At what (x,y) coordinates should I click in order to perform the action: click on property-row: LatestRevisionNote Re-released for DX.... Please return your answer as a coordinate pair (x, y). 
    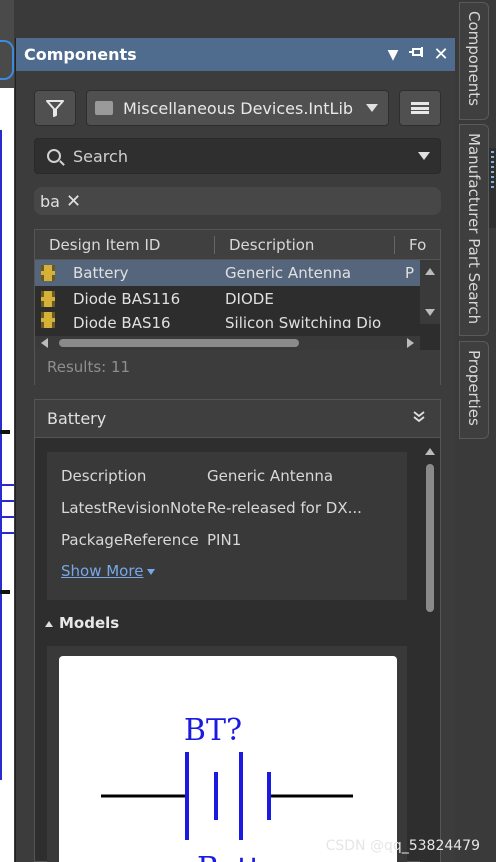
    Looking at the image, I should click on (227, 508).